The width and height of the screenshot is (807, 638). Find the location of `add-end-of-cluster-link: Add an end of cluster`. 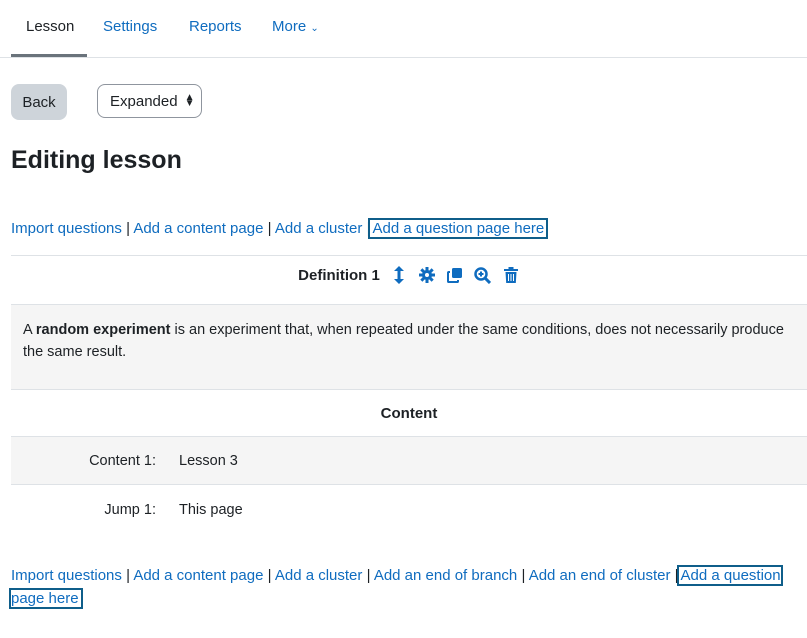

add-end-of-cluster-link: Add an end of cluster is located at coordinates (600, 575).